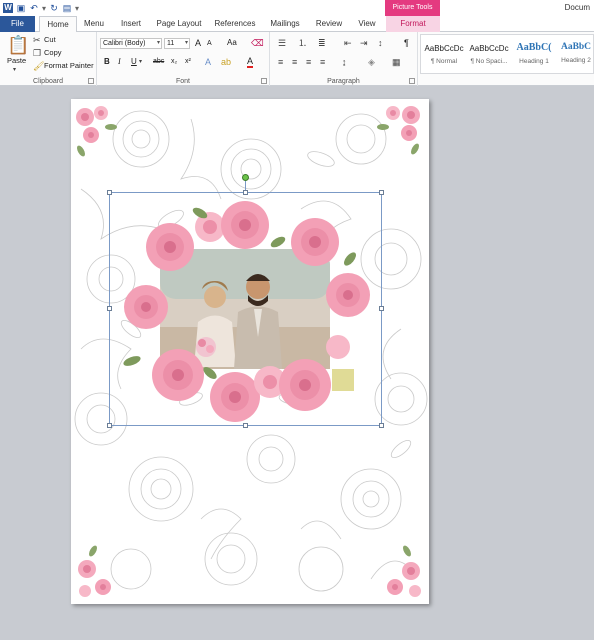 The width and height of the screenshot is (594, 640). What do you see at coordinates (208, 62) in the screenshot?
I see `text-effects-icon: A` at bounding box center [208, 62].